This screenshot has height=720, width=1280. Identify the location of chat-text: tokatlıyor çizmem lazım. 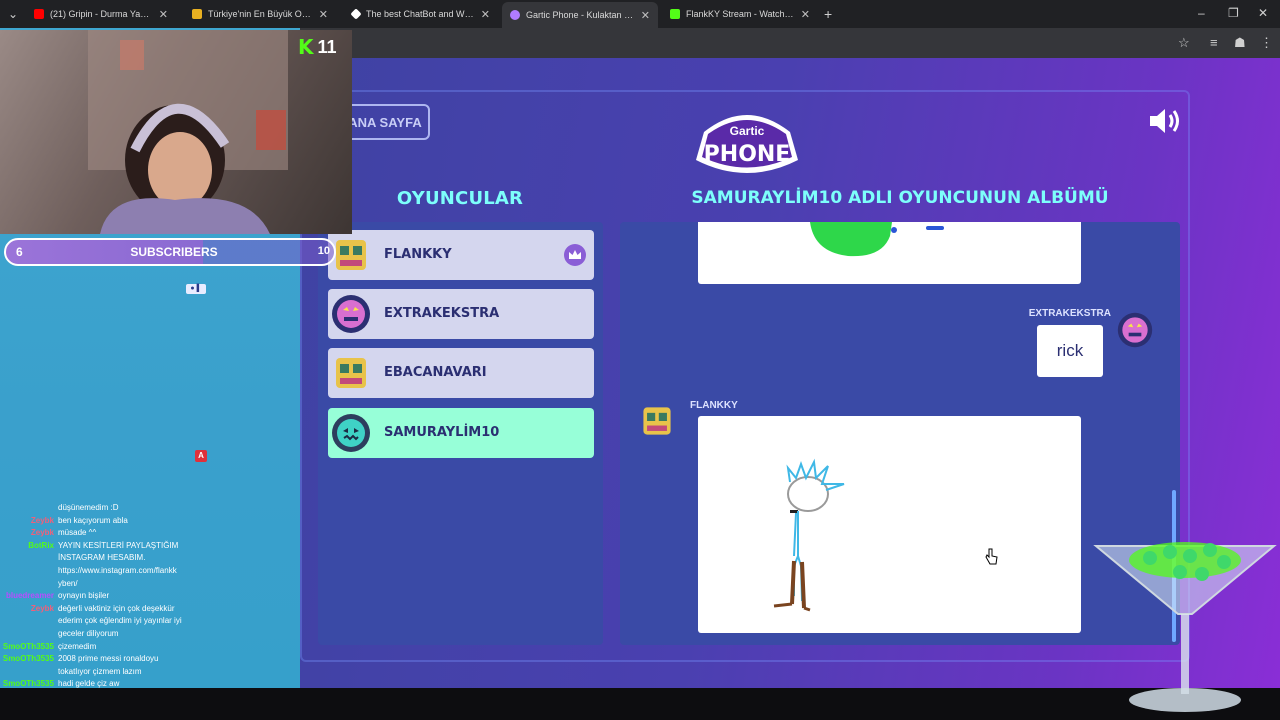
(100, 671).